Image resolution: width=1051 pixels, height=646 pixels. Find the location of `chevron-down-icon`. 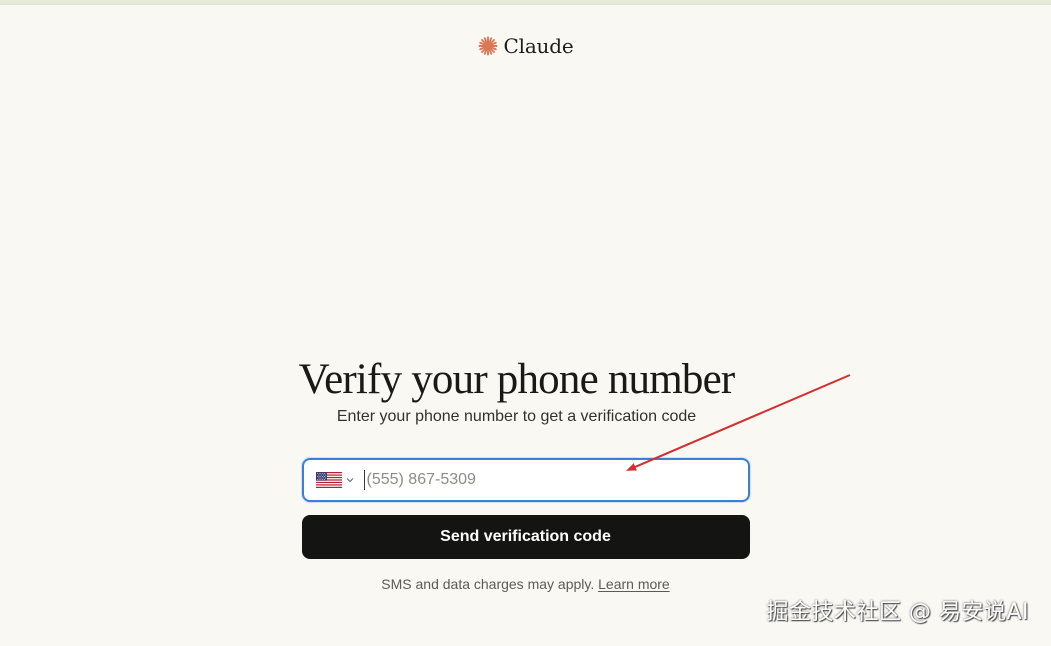

chevron-down-icon is located at coordinates (349, 480).